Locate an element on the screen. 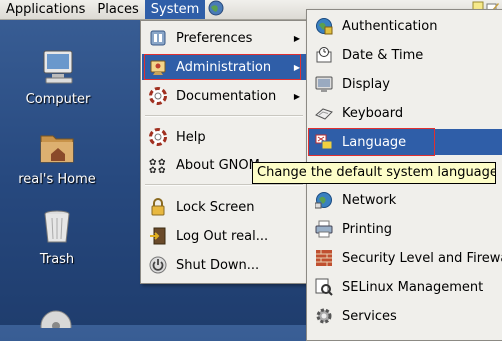 This screenshot has height=341, width=502. desktop-icon-computer: Computer is located at coordinates (58, 77).